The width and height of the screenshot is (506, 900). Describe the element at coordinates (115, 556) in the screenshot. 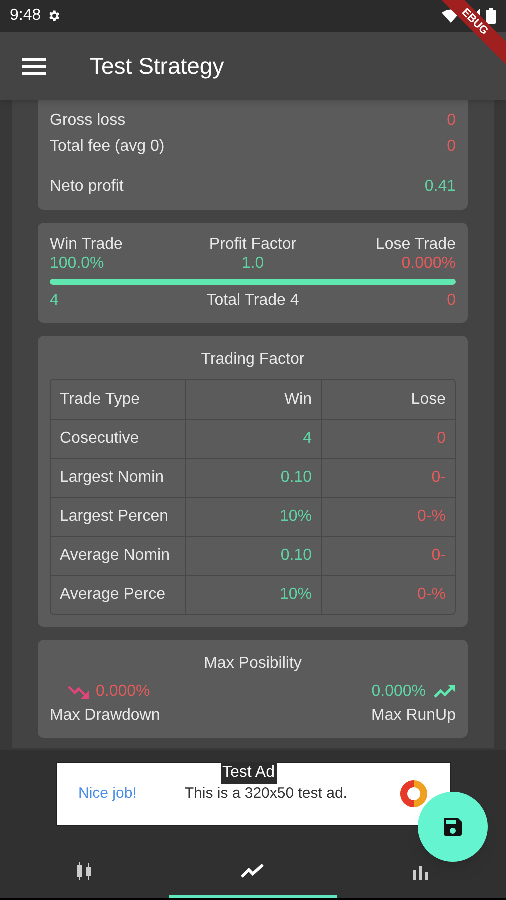

I see `table-cell-text: Average Nomin` at that location.